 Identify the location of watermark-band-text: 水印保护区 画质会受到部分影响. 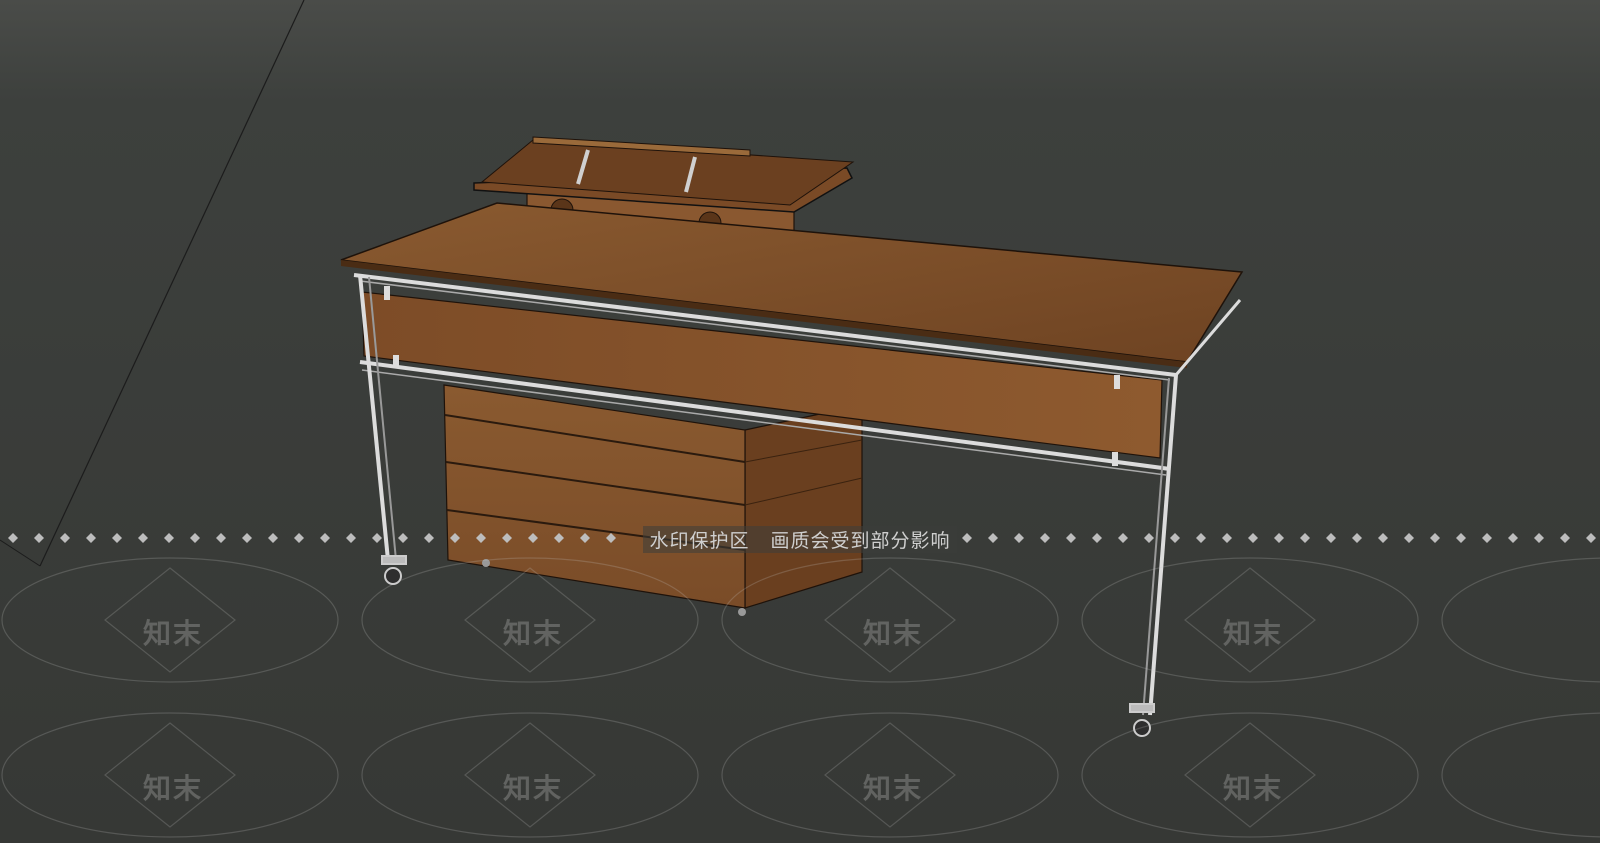
(800, 539).